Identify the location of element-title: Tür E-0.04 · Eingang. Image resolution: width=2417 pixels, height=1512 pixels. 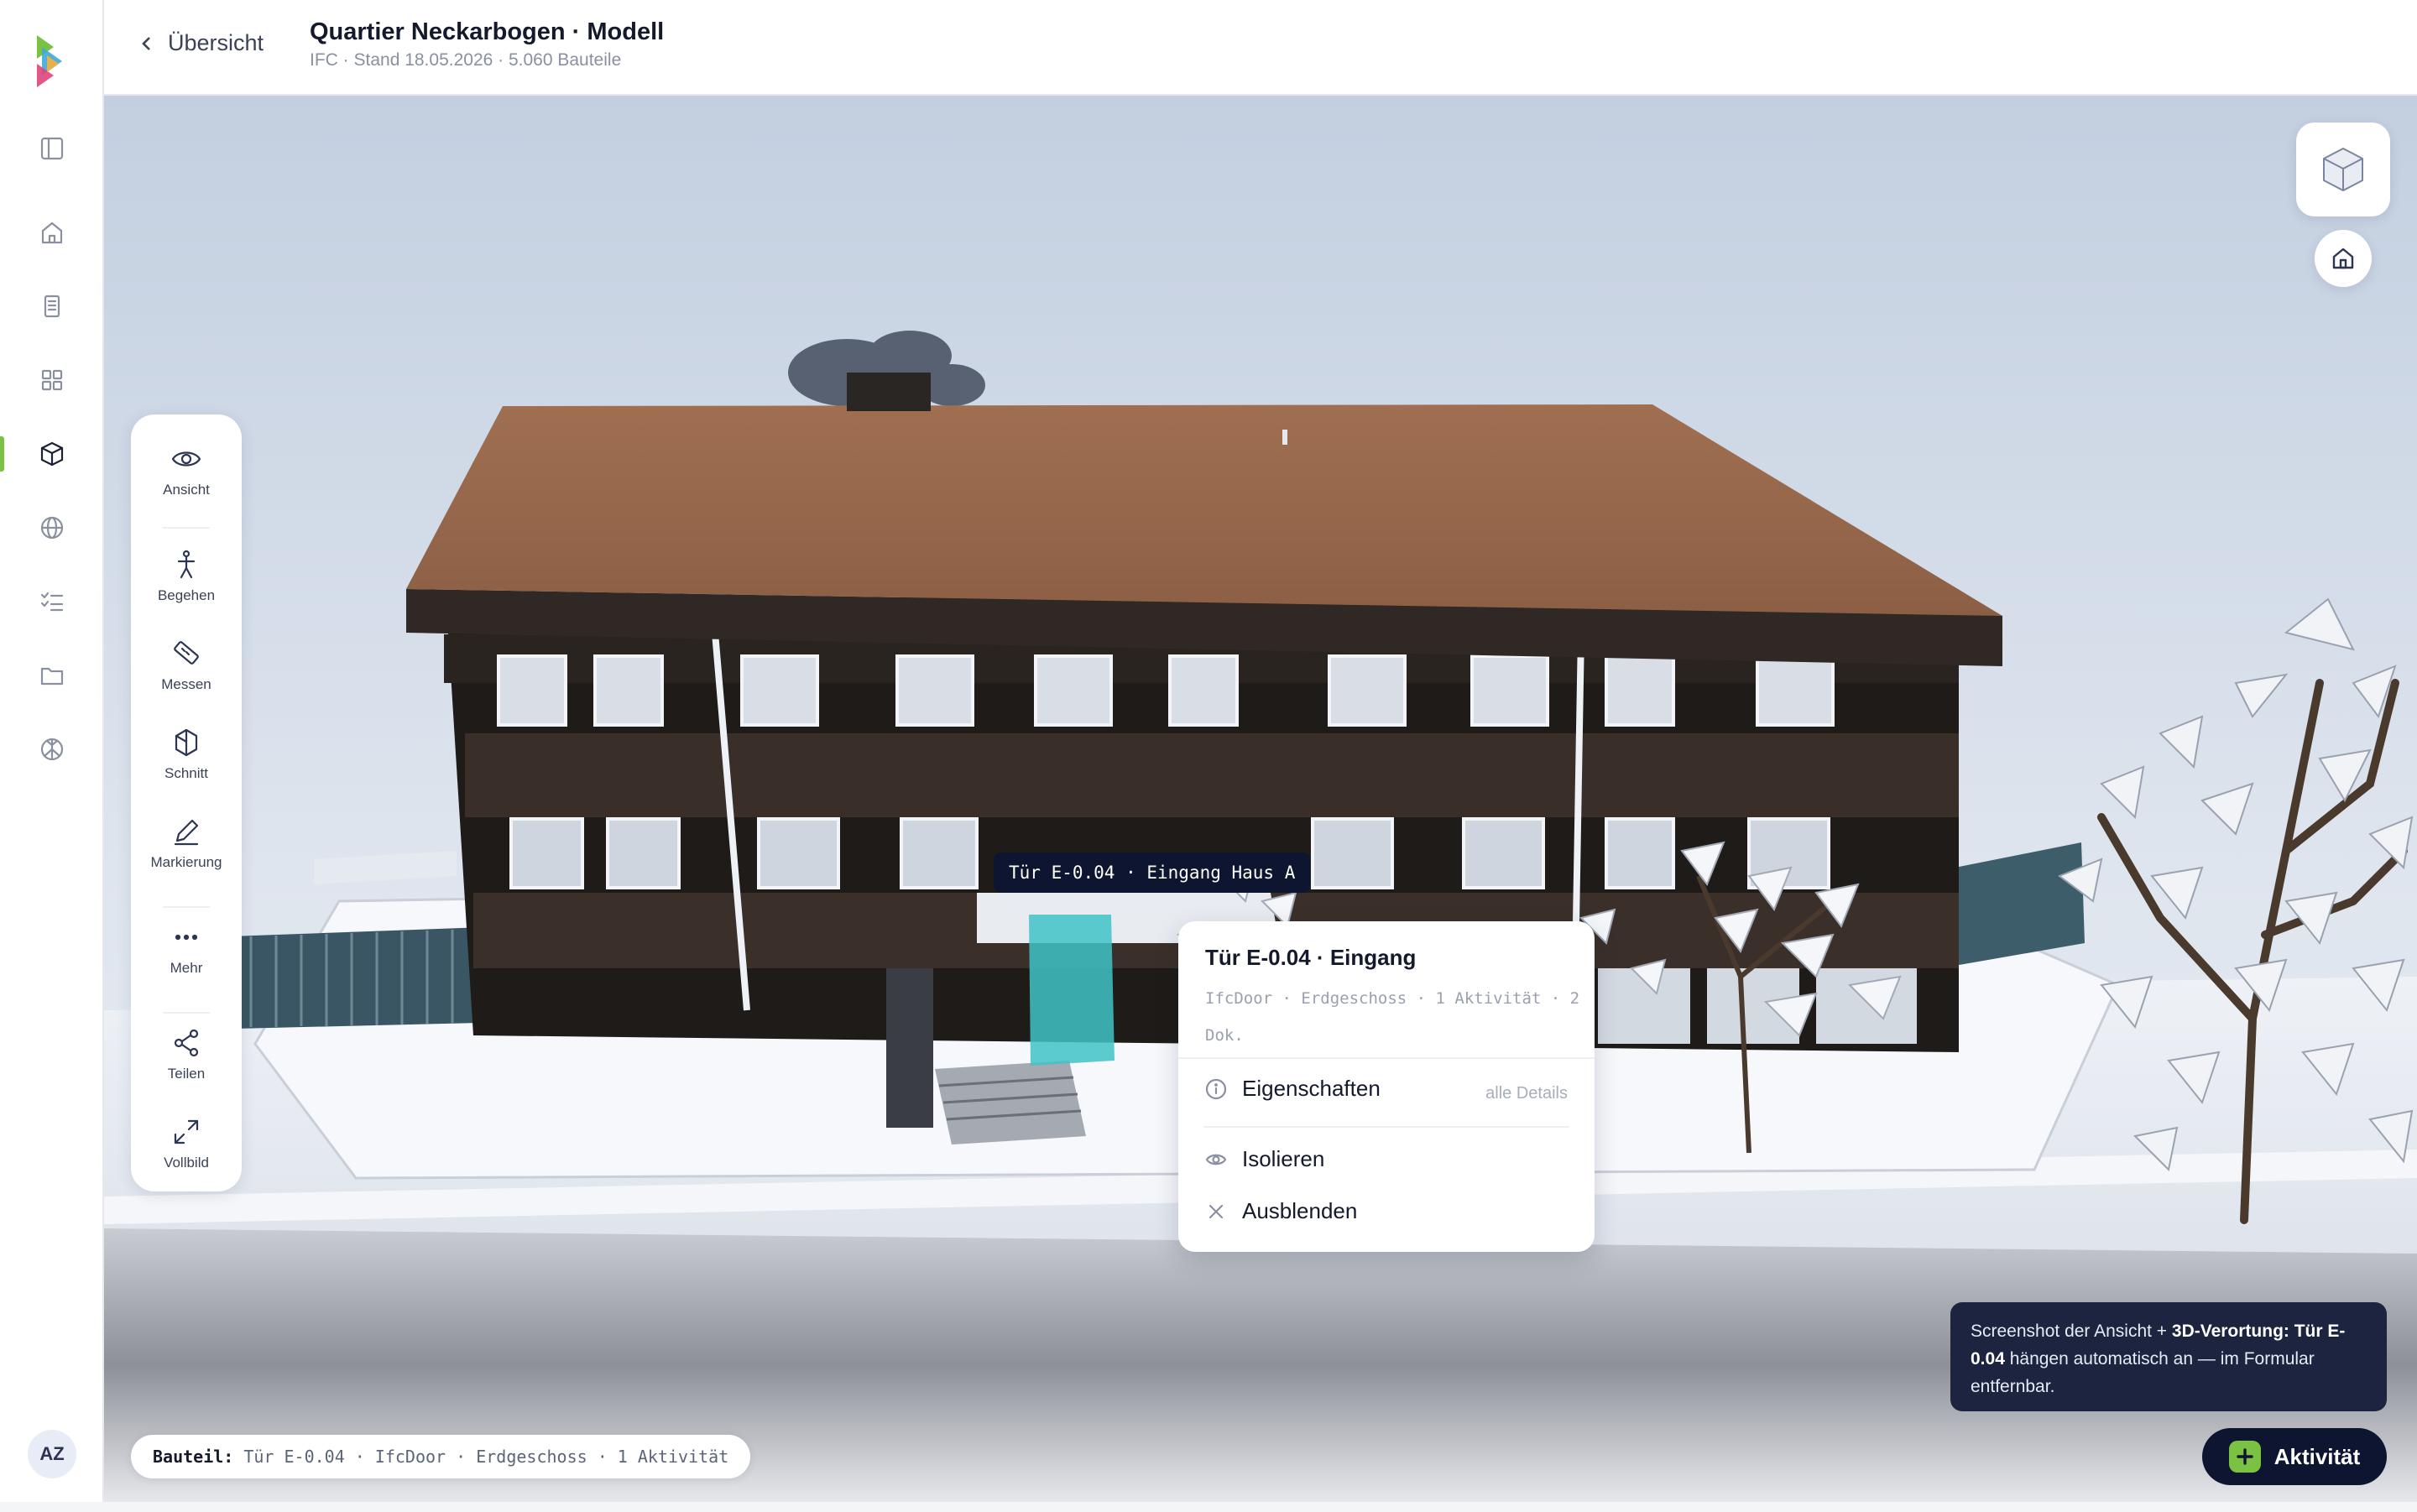
(1311, 958).